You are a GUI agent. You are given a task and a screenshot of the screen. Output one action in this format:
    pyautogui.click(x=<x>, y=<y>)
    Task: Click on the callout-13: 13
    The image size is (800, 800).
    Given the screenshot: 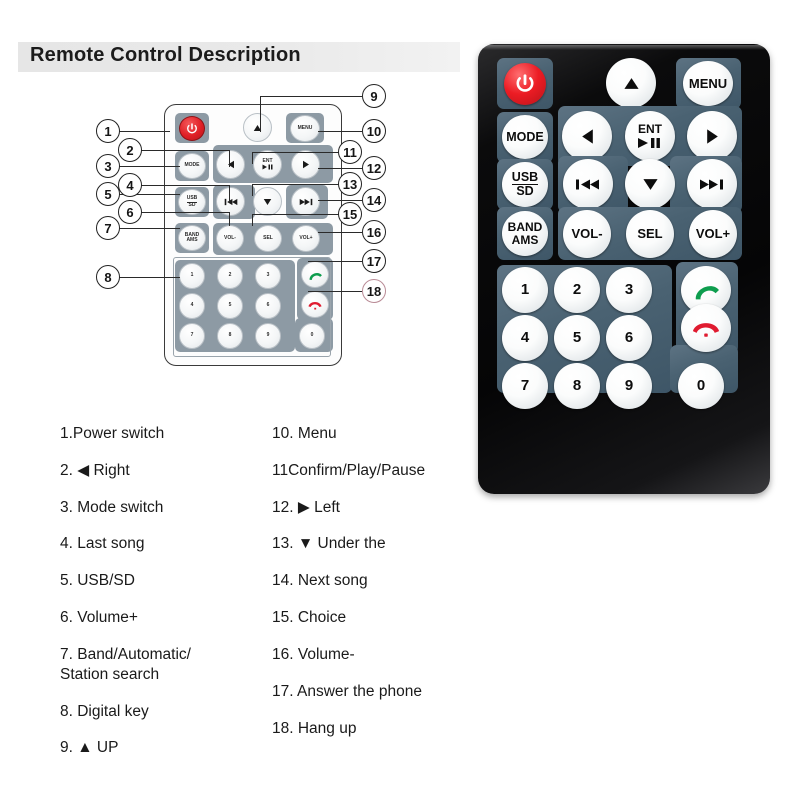 What is the action you would take?
    pyautogui.click(x=350, y=184)
    